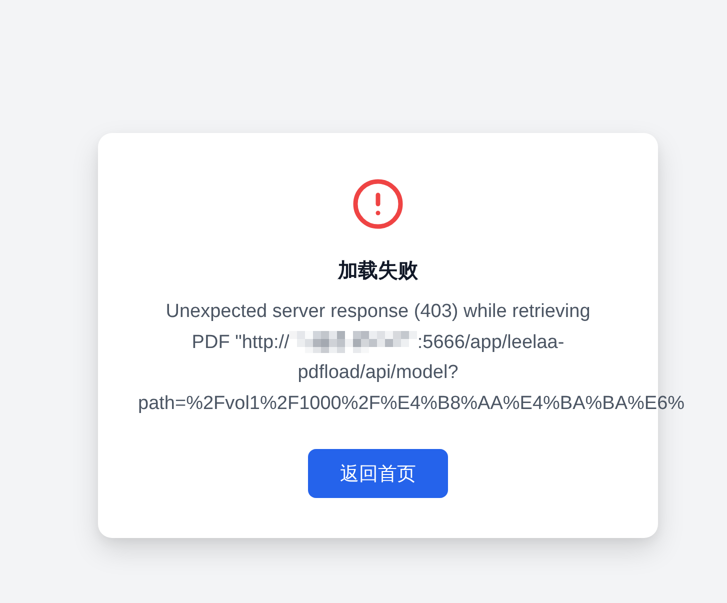  I want to click on error-message-text: path=%2Fvol1%2F1000%2F%E4%B8%AA%E4%BA%BA%E6%, so click(411, 403).